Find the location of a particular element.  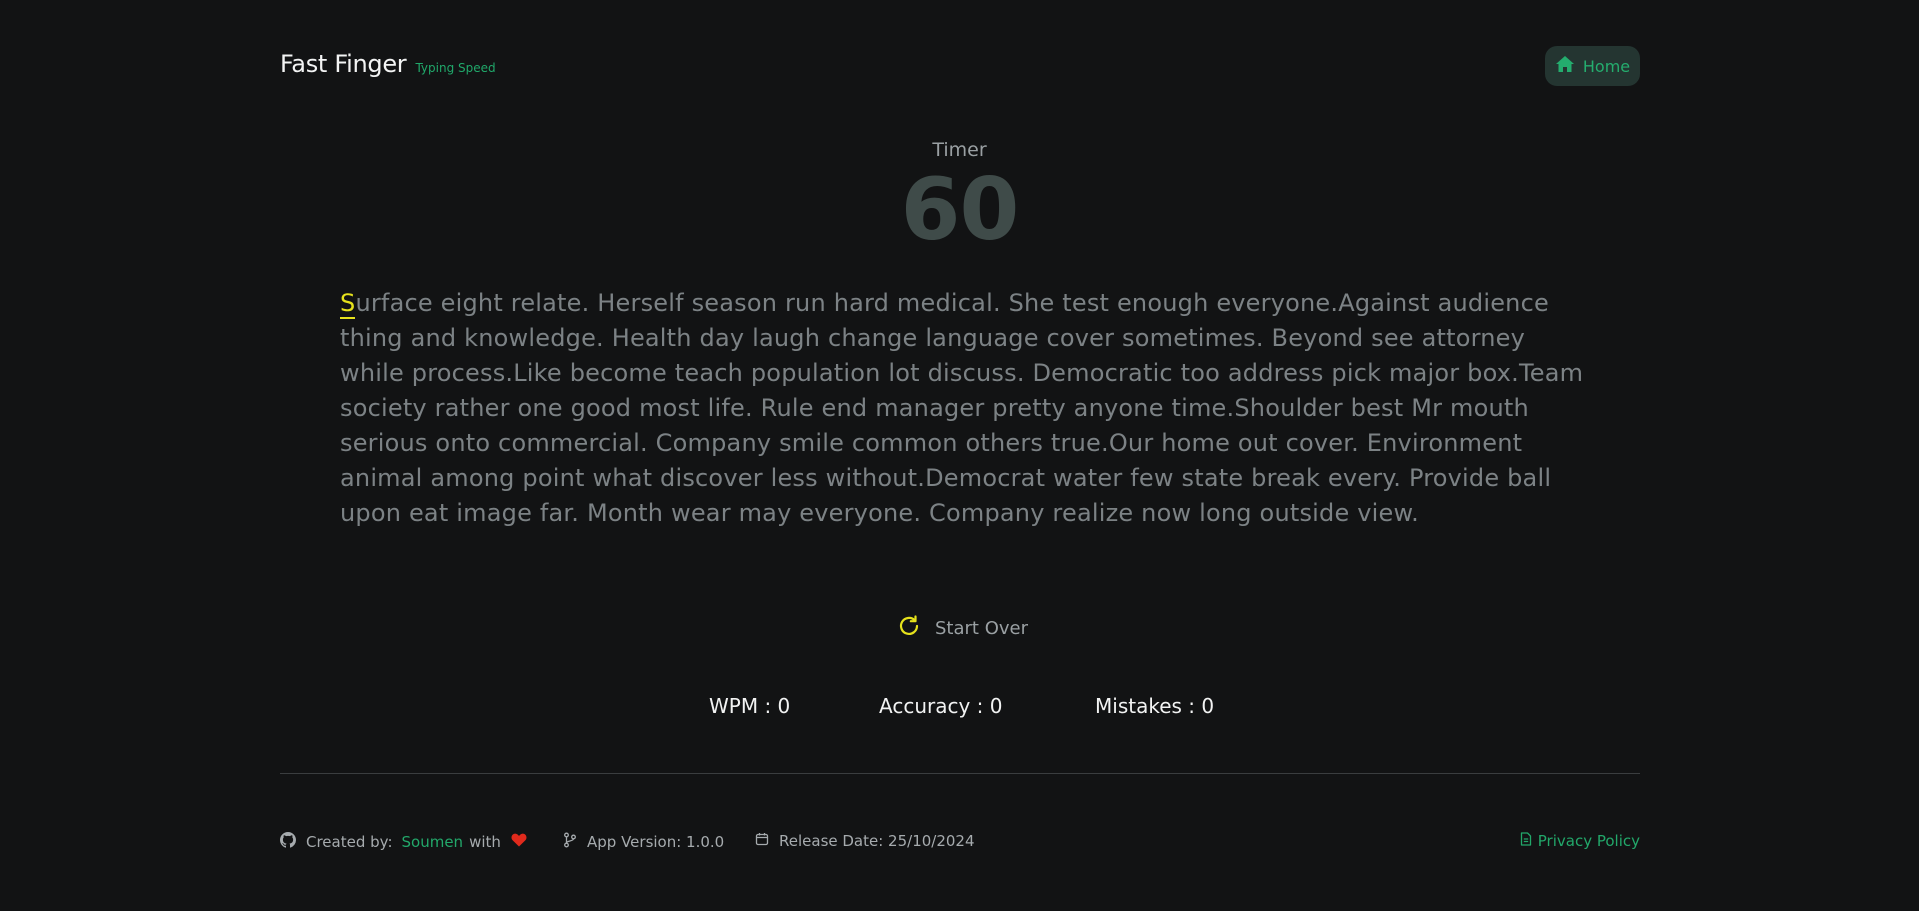

refresh-icon is located at coordinates (909, 628).